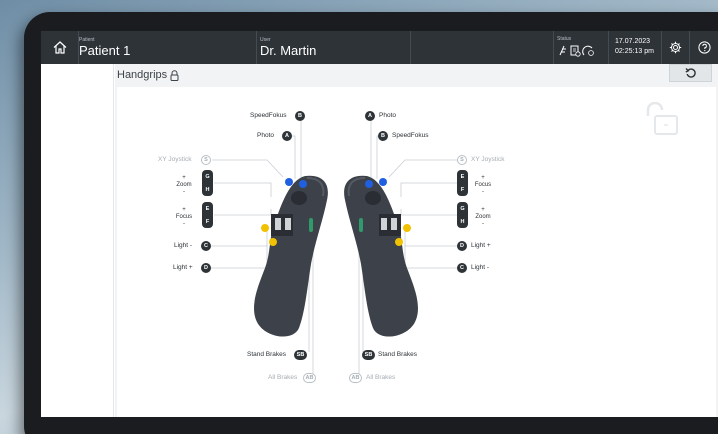 The width and height of the screenshot is (718, 434). What do you see at coordinates (268, 115) in the screenshot?
I see `left-speedfokus-label: SpeedFokus` at bounding box center [268, 115].